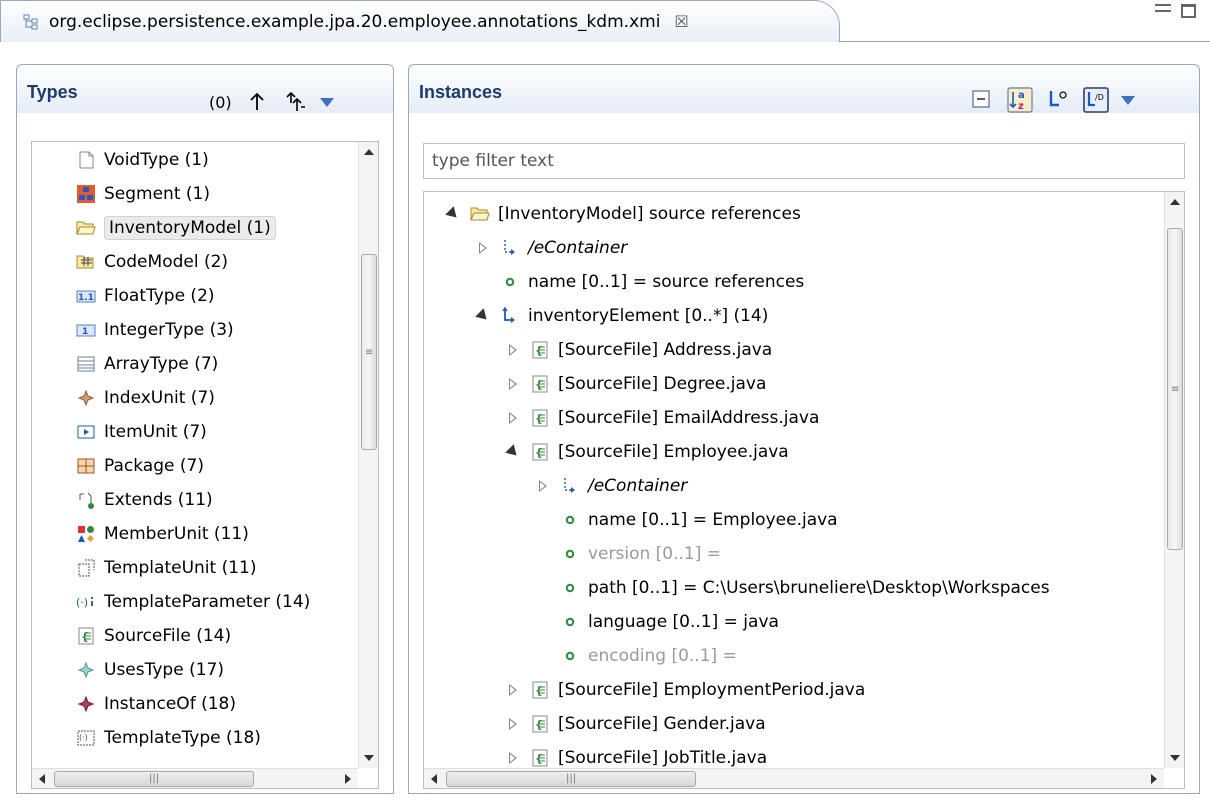  Describe the element at coordinates (687, 520) in the screenshot. I see `instance-tree-row: name [0..1] = Employee.java` at that location.